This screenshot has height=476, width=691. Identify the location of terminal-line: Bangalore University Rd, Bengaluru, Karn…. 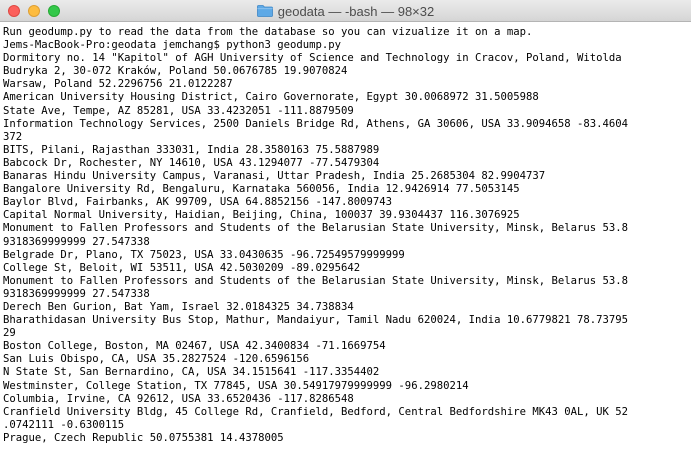
(261, 189).